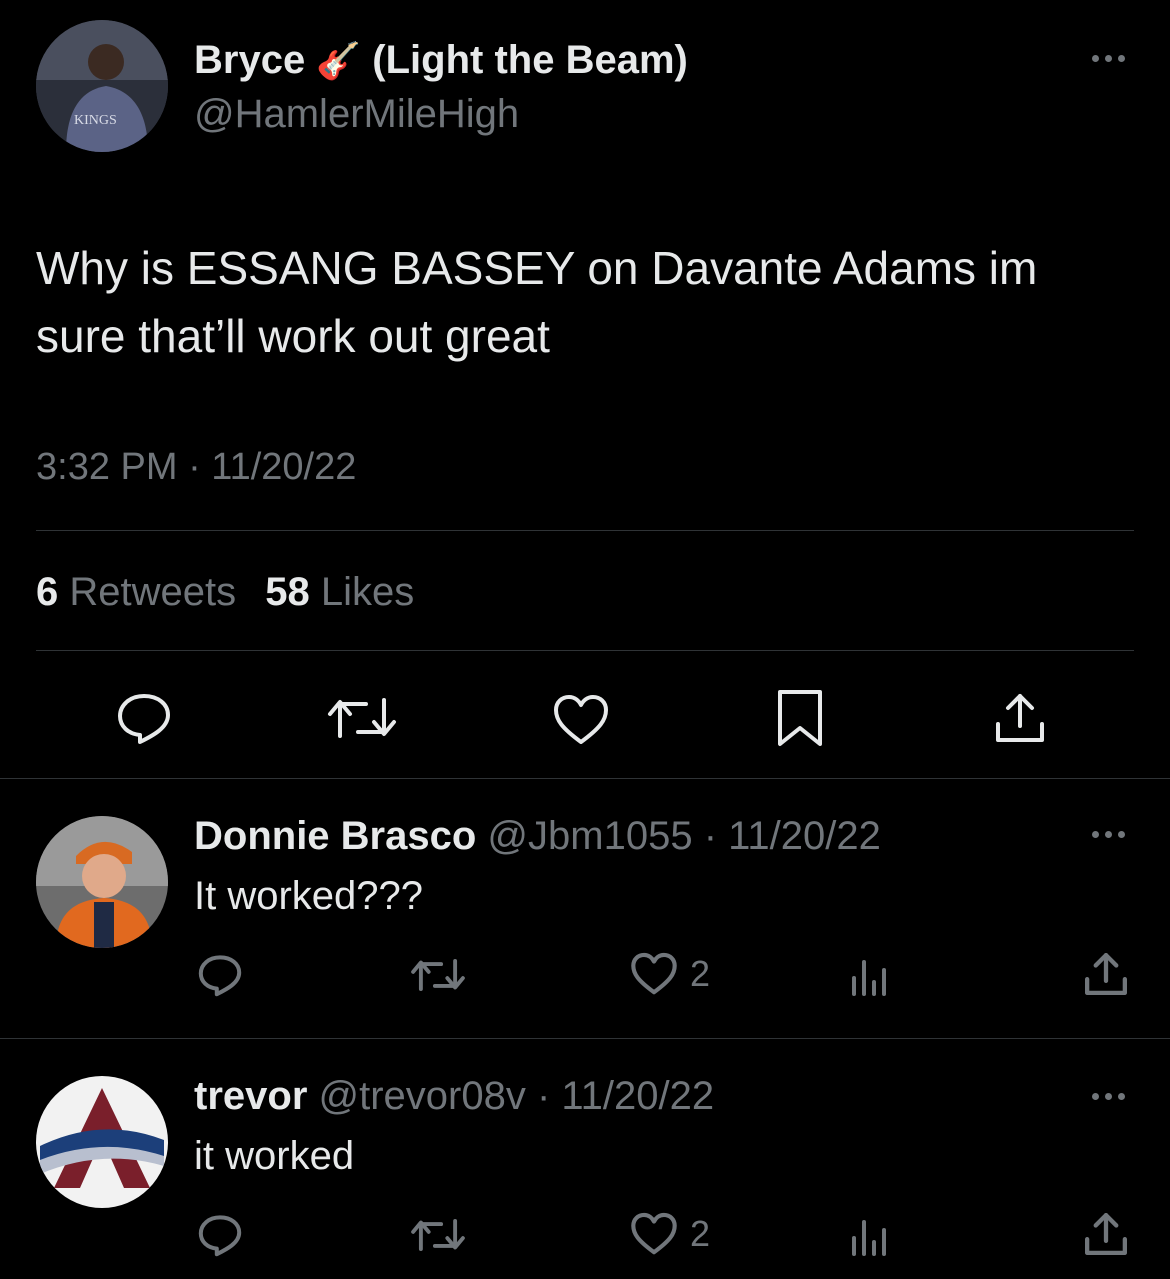 The image size is (1170, 1279). What do you see at coordinates (250, 60) in the screenshot?
I see `author-name-text: Bryce` at bounding box center [250, 60].